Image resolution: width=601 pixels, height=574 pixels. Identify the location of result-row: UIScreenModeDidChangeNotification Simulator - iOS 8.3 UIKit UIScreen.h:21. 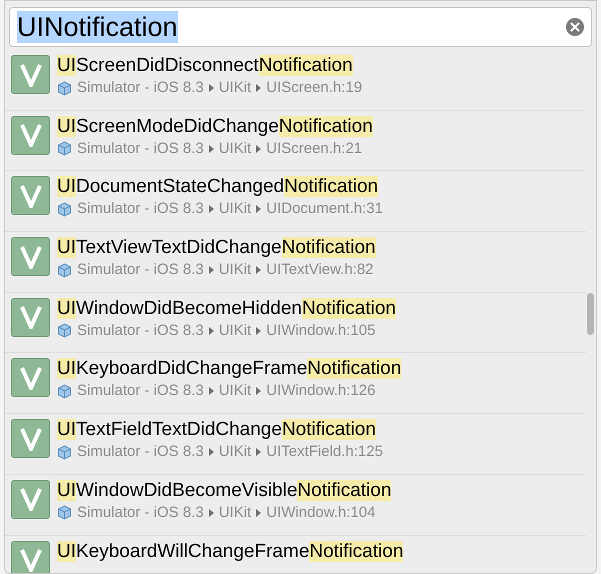
(295, 141).